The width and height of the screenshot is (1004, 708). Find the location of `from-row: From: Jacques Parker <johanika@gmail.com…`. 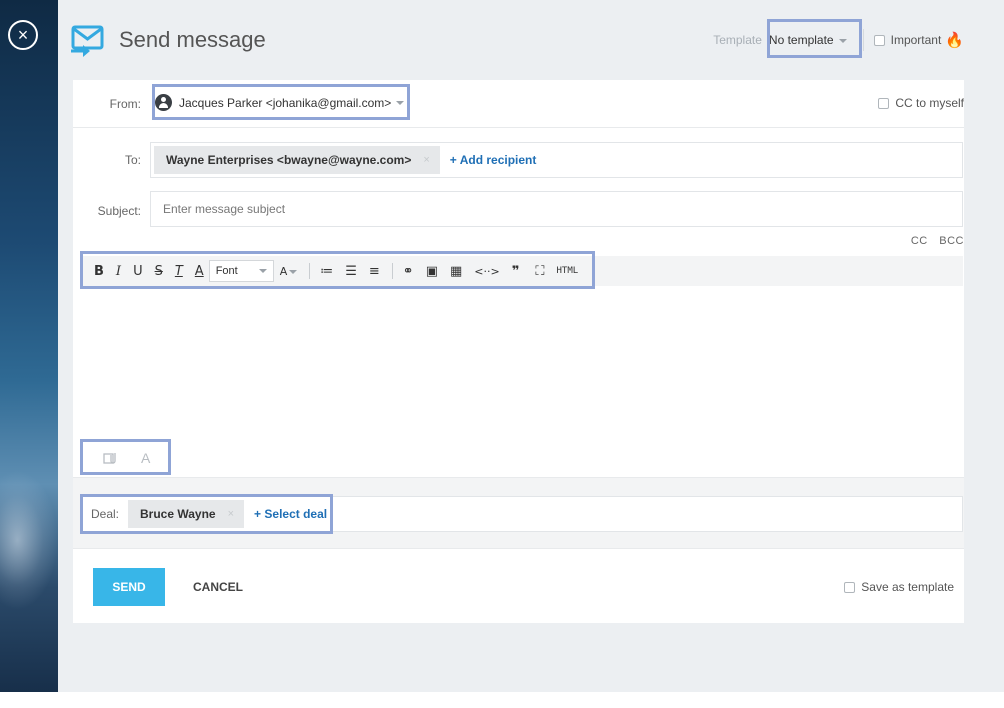

from-row: From: Jacques Parker <johanika@gmail.com… is located at coordinates (518, 104).